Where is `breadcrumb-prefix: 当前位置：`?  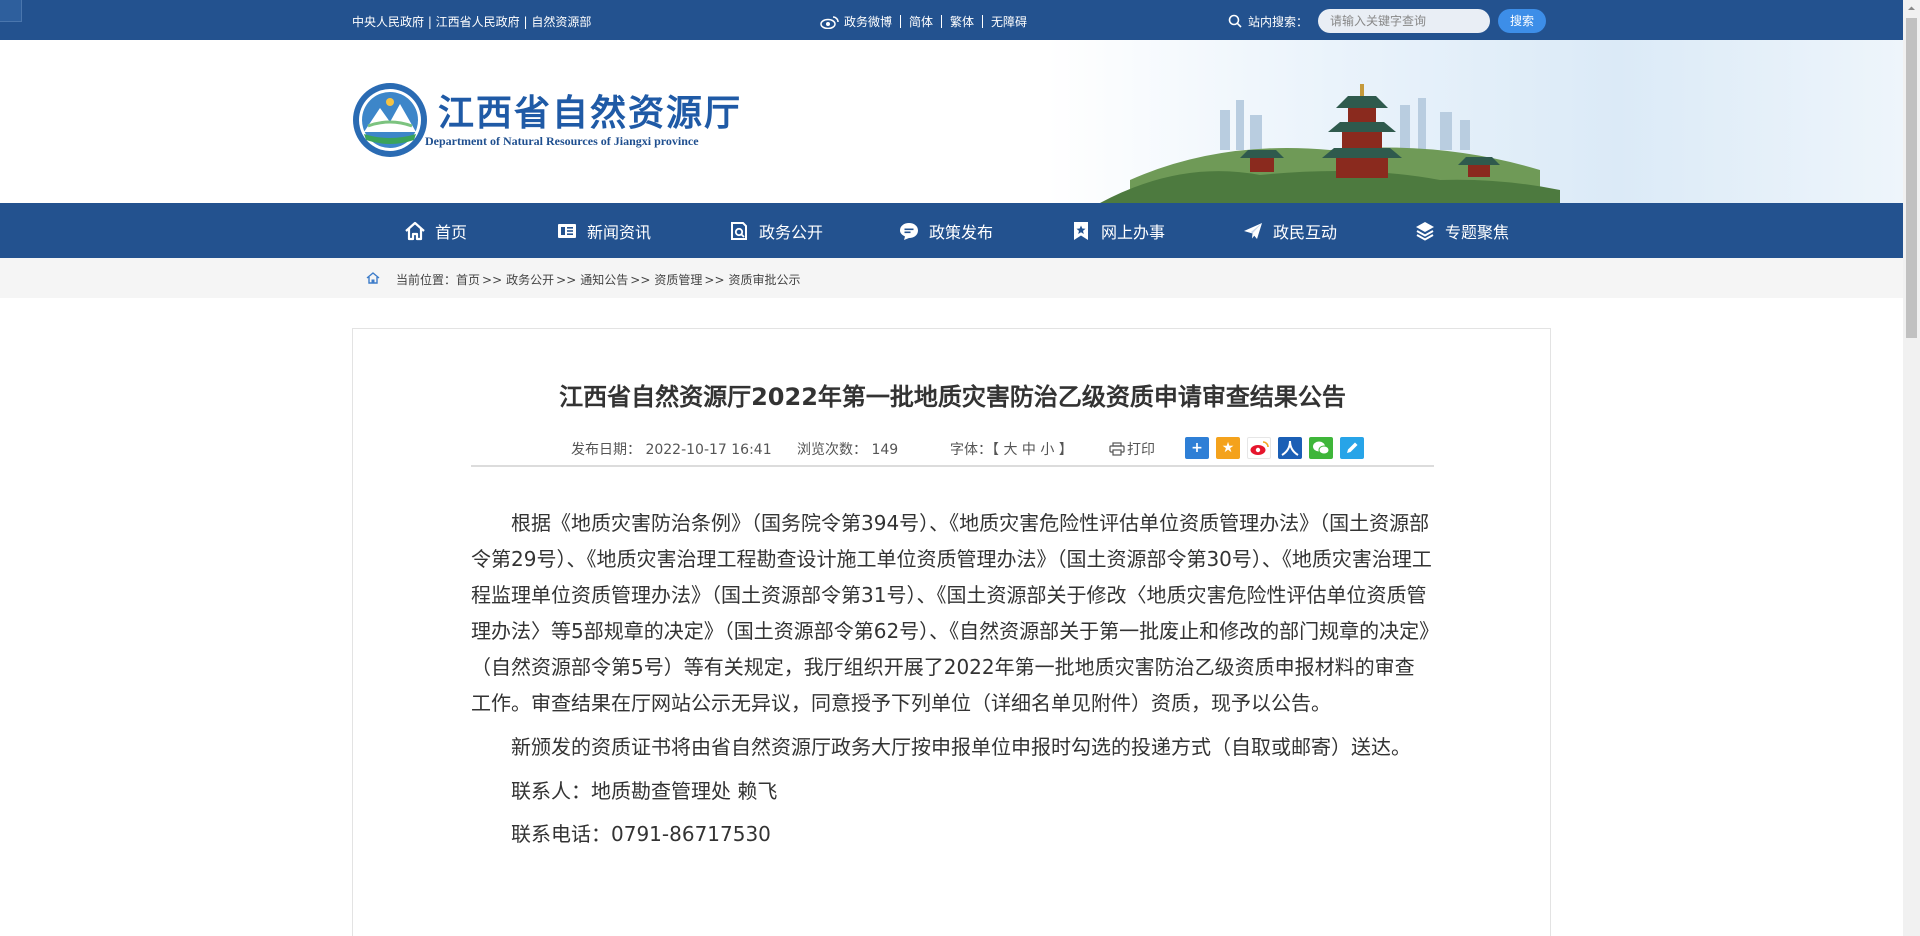
breadcrumb-prefix: 当前位置： is located at coordinates (426, 280).